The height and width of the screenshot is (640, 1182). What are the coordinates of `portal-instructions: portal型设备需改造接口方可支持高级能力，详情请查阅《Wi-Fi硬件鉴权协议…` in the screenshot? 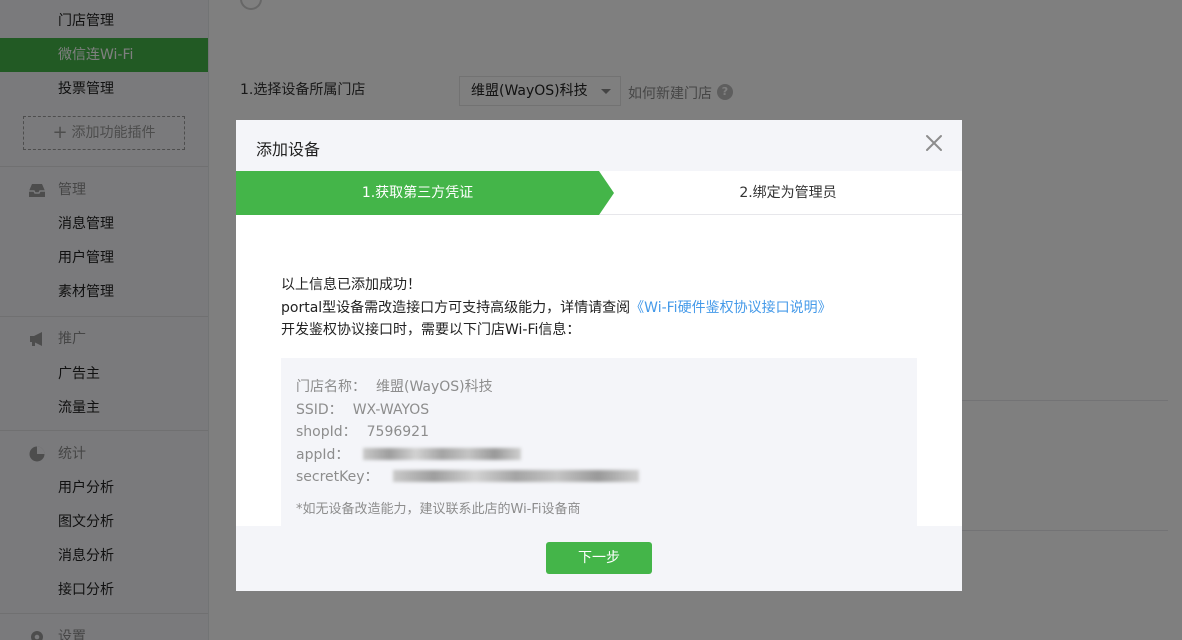 It's located at (556, 307).